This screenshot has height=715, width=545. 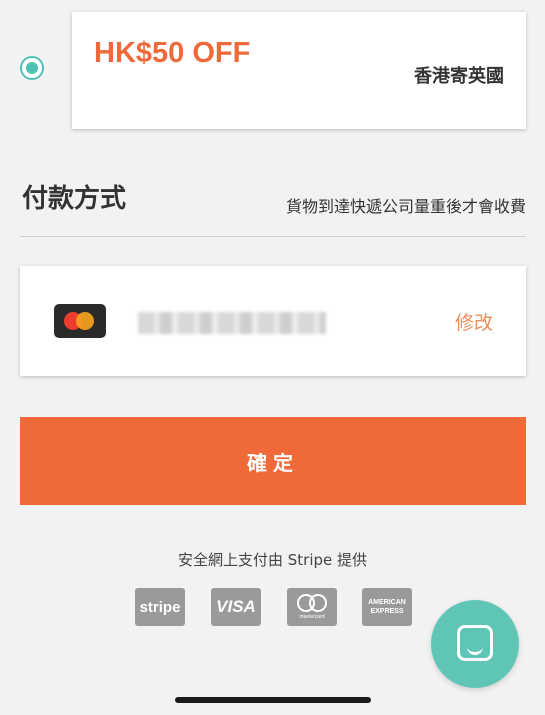 What do you see at coordinates (387, 602) in the screenshot?
I see `amex-logo-line1: AMERICAN` at bounding box center [387, 602].